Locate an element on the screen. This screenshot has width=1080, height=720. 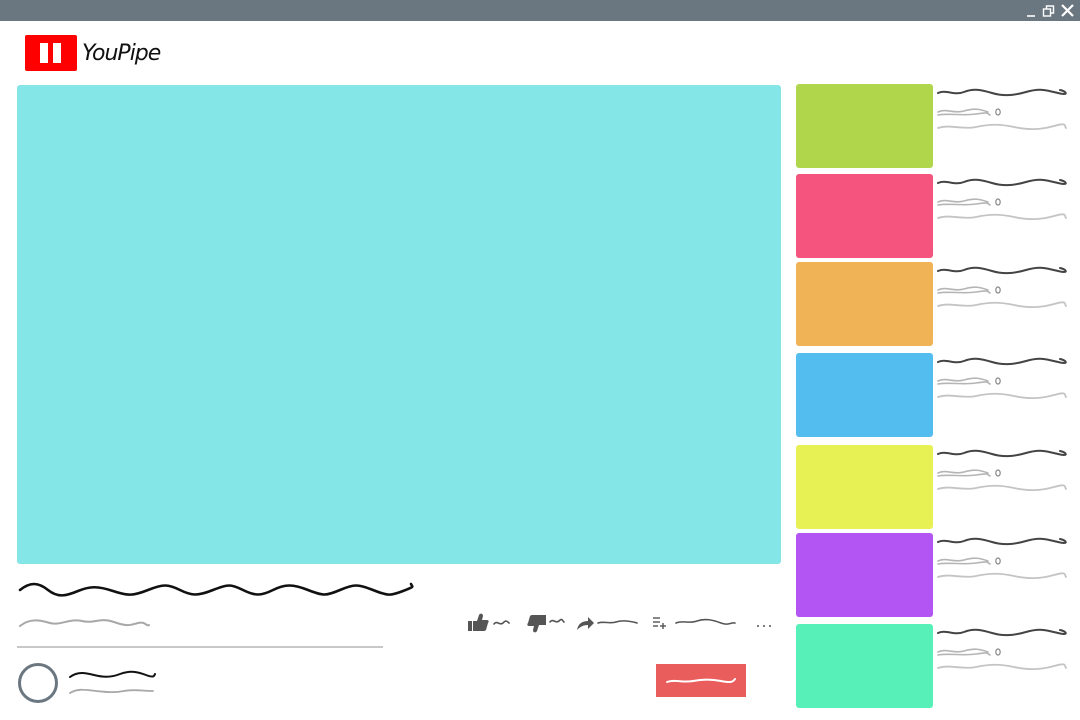
pause-icon is located at coordinates (51, 53).